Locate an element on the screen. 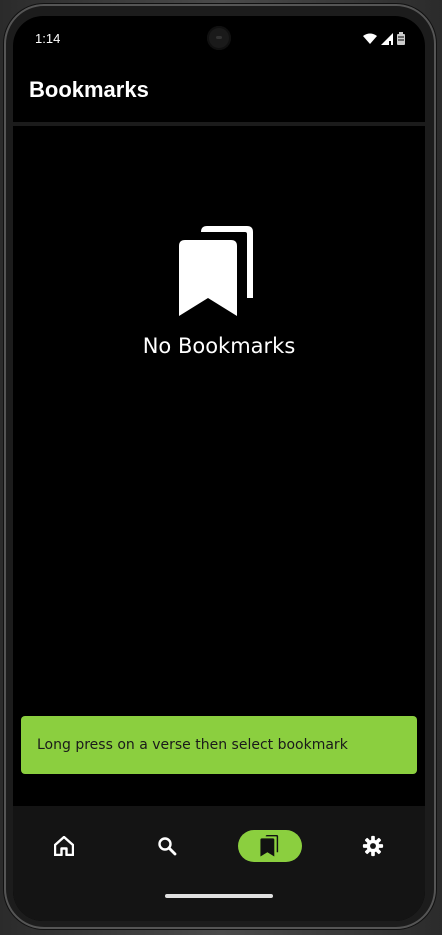  status-icons is located at coordinates (384, 38).